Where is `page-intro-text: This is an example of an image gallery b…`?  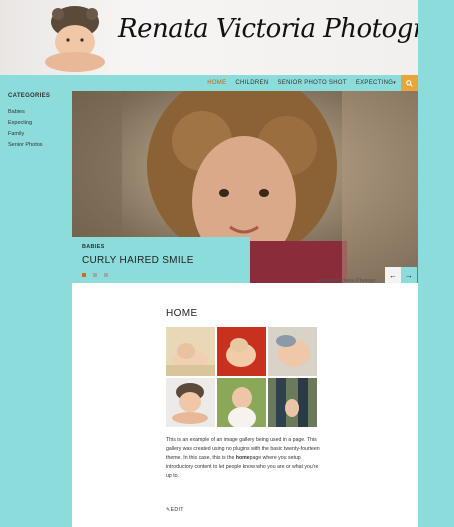 page-intro-text: This is an example of an image gallery b… is located at coordinates (244, 458).